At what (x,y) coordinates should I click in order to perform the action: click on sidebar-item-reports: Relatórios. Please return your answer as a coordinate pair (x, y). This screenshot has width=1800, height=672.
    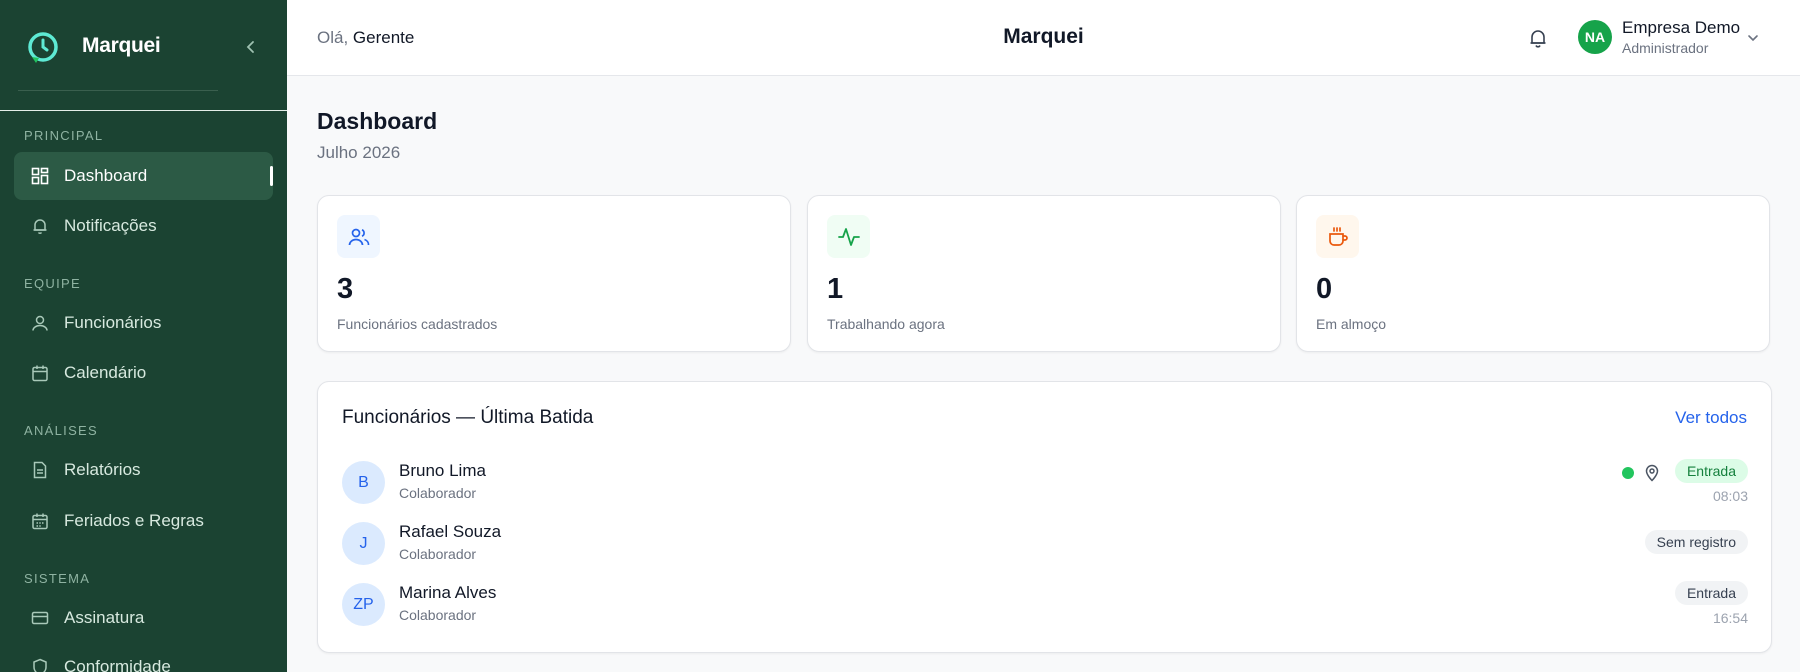
    Looking at the image, I should click on (143, 470).